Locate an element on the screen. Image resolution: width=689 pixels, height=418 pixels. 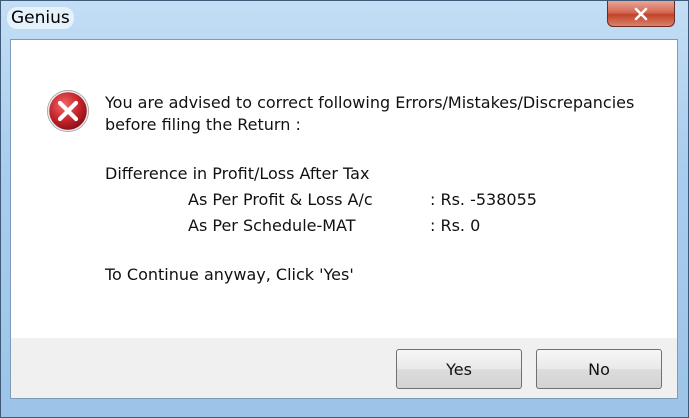
window-title: Genius is located at coordinates (40, 18).